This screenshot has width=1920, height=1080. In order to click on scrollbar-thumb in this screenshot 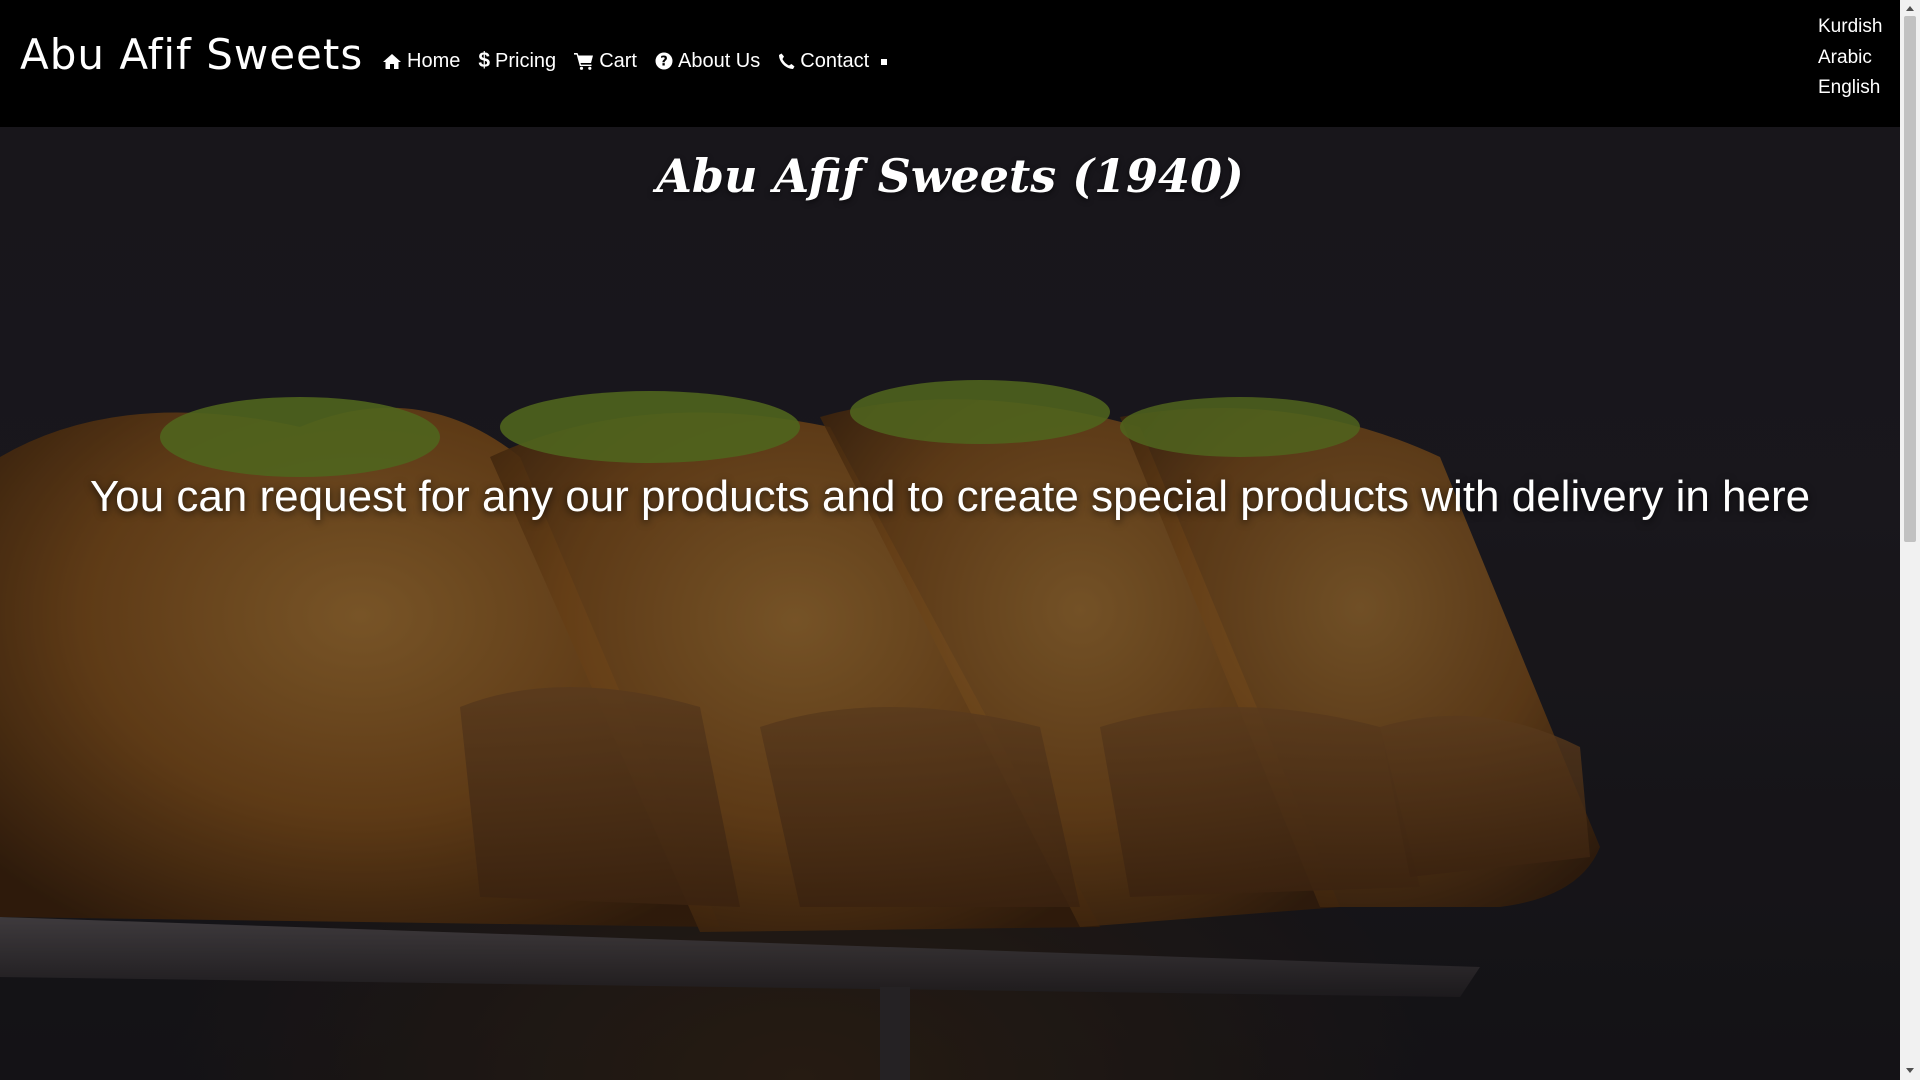, I will do `click(1910, 279)`.